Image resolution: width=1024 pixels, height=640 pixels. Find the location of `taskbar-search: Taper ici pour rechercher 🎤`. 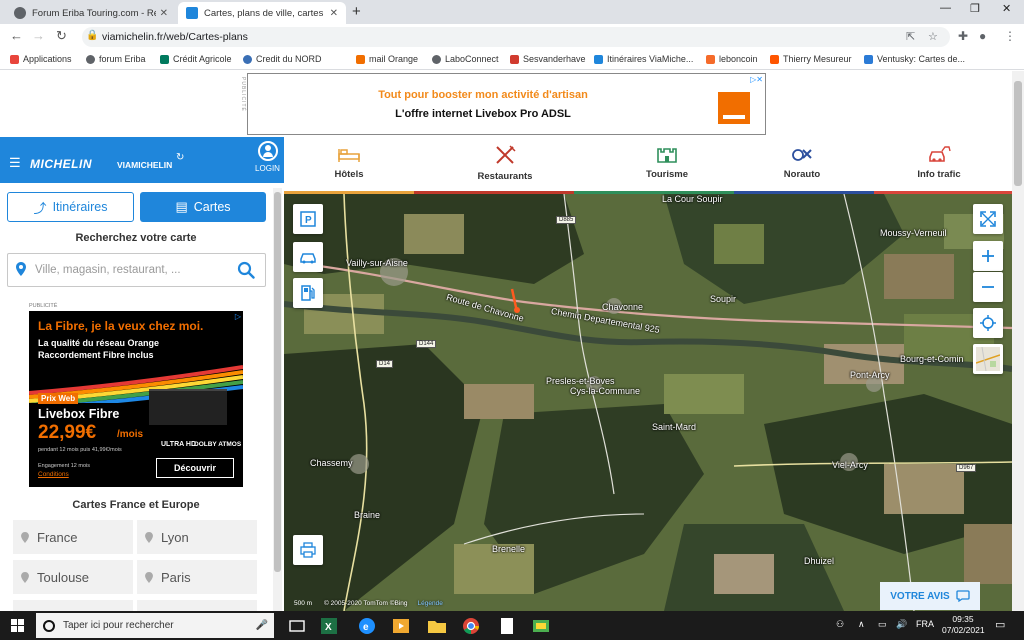

taskbar-search: Taper ici pour rechercher 🎤 is located at coordinates (155, 625).